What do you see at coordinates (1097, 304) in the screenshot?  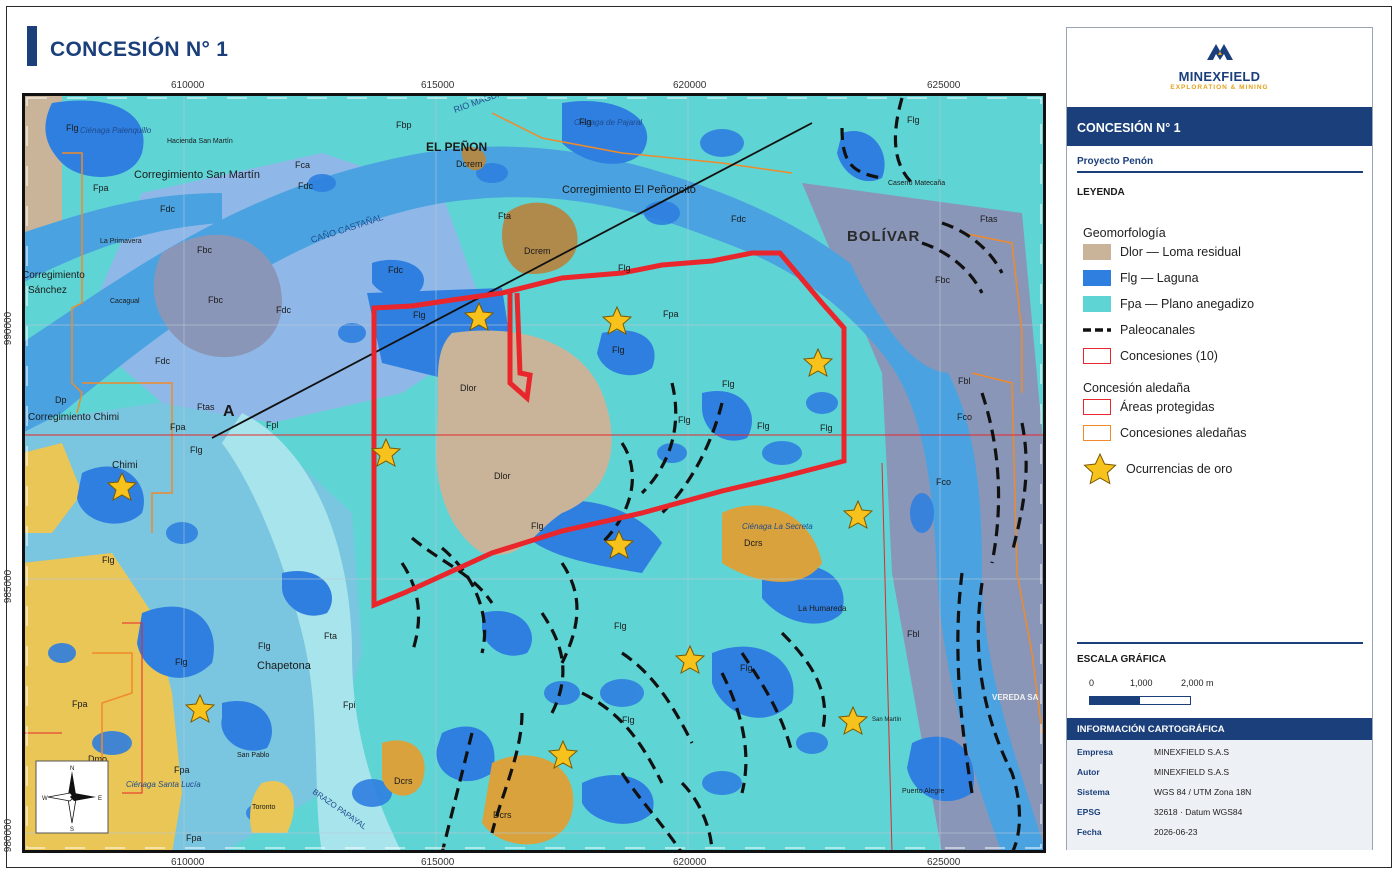 I see `swatch-fpa` at bounding box center [1097, 304].